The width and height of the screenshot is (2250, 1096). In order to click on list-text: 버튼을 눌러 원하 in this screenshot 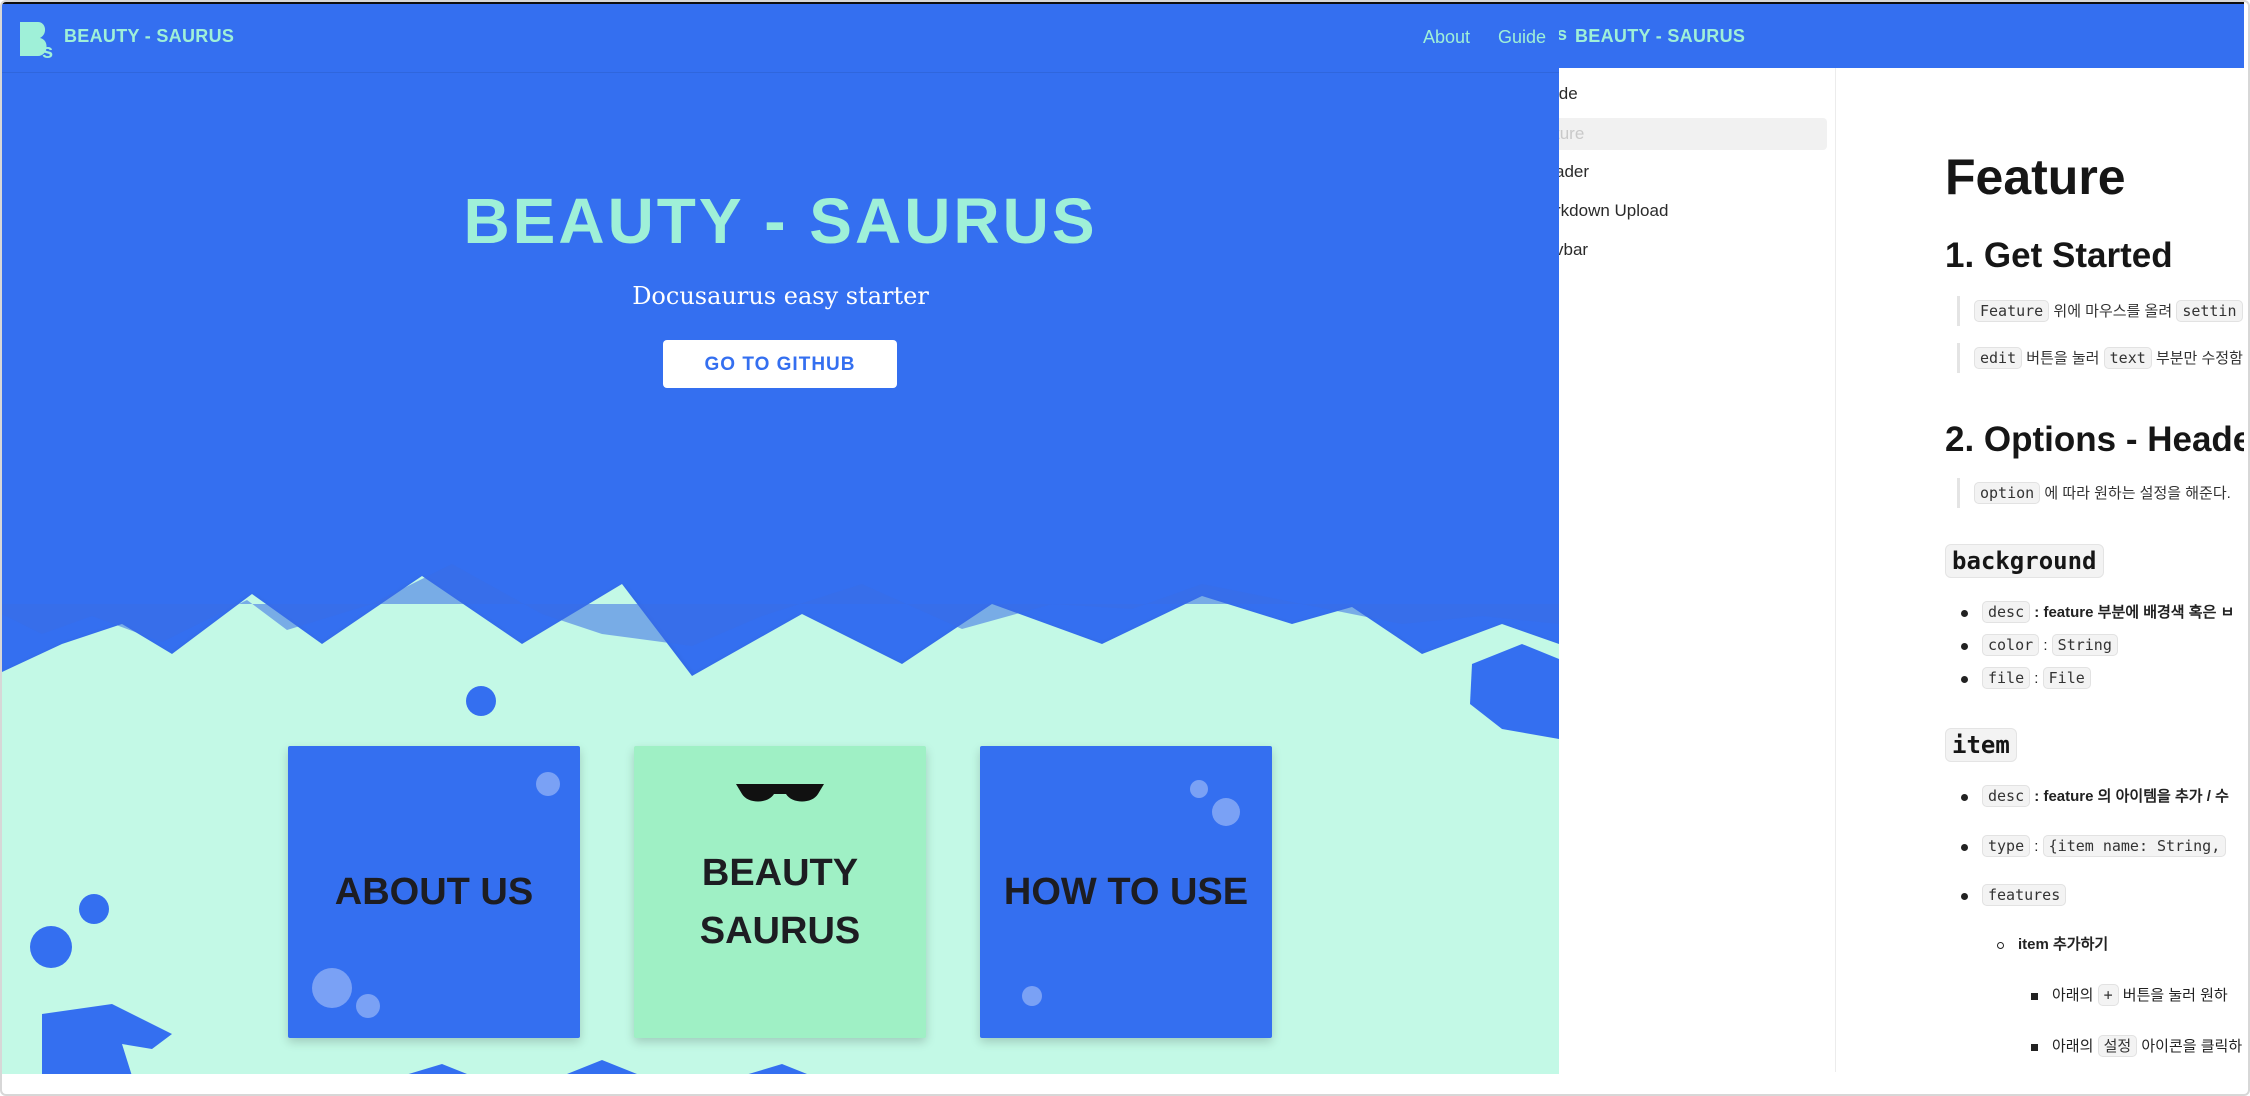, I will do `click(2175, 995)`.